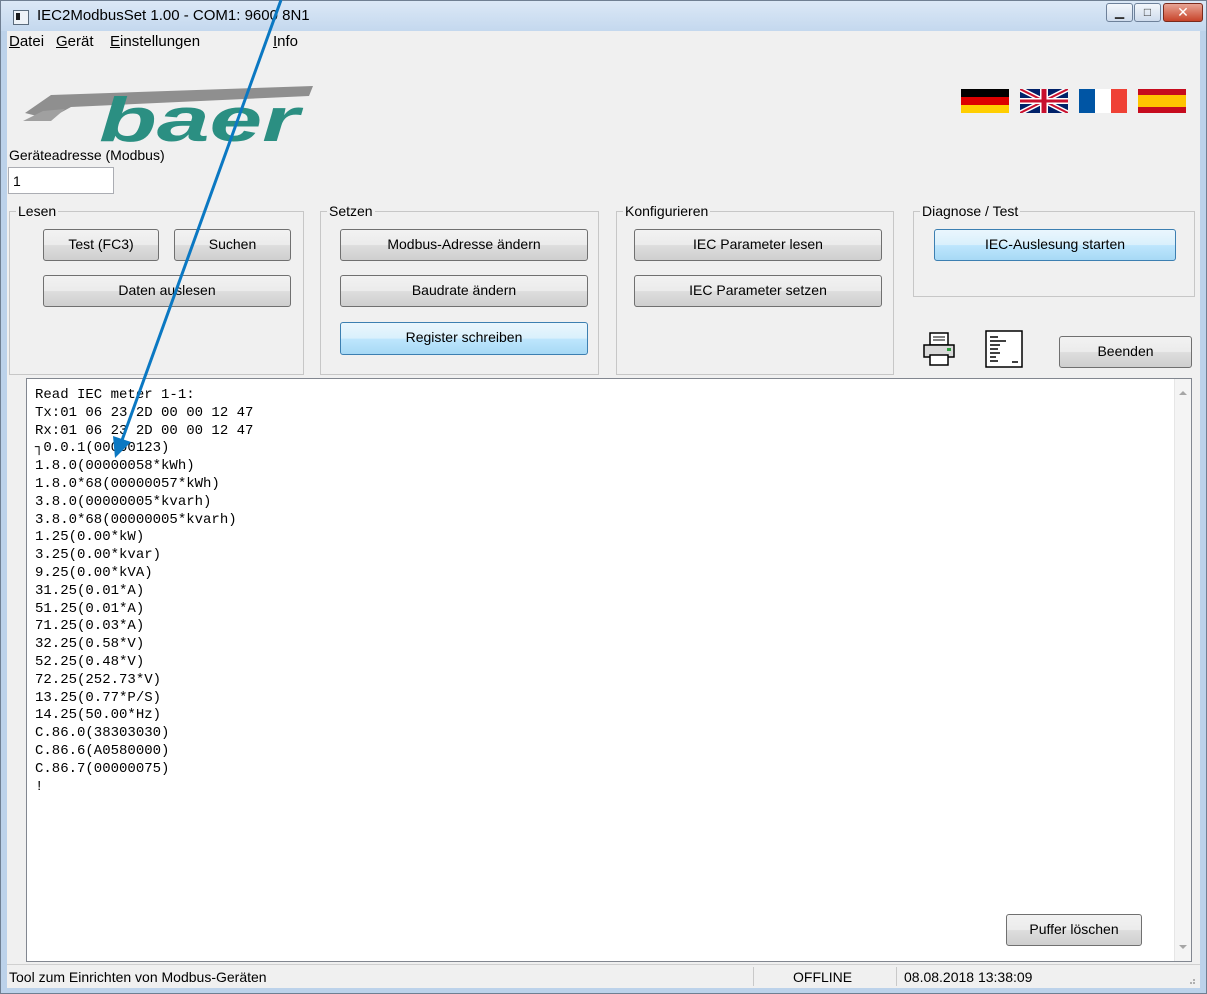  I want to click on scroll-up-icon, so click(1183, 393).